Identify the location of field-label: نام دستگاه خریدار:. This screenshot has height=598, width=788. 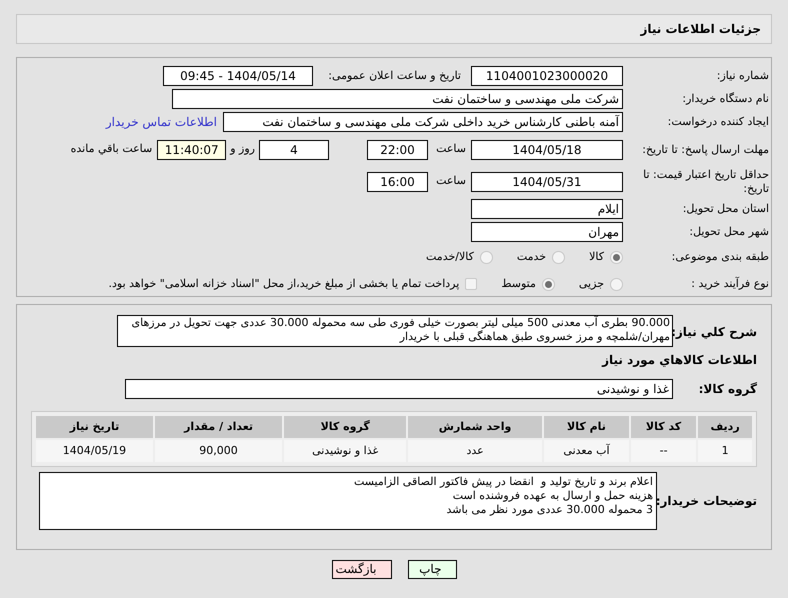
(725, 99).